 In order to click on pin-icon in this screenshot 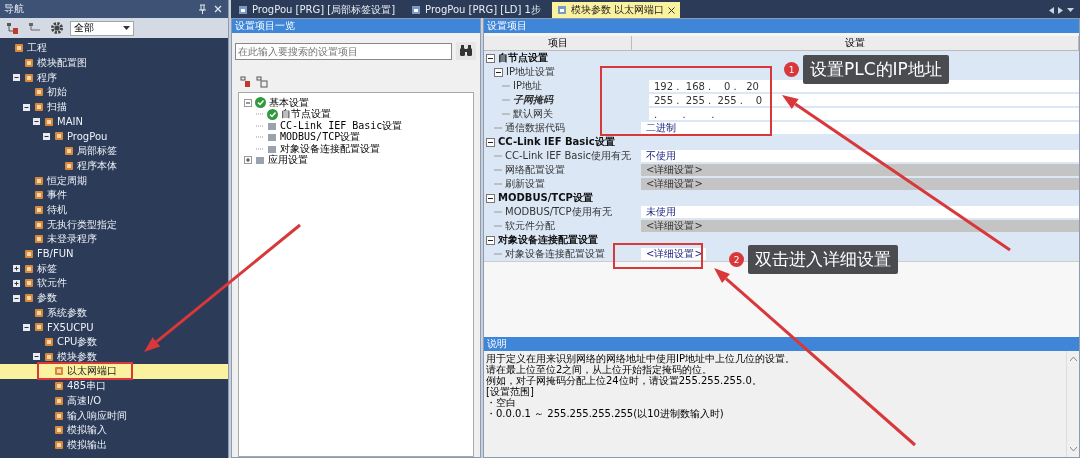, I will do `click(202, 9)`.